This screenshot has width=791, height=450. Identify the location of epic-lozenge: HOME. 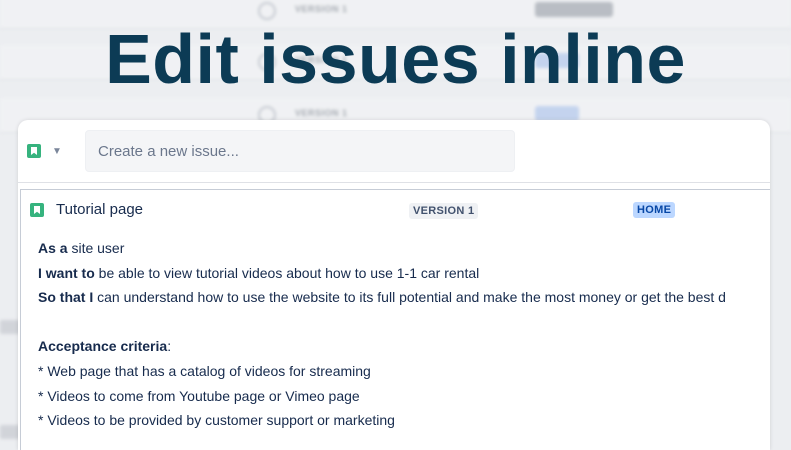
(654, 210).